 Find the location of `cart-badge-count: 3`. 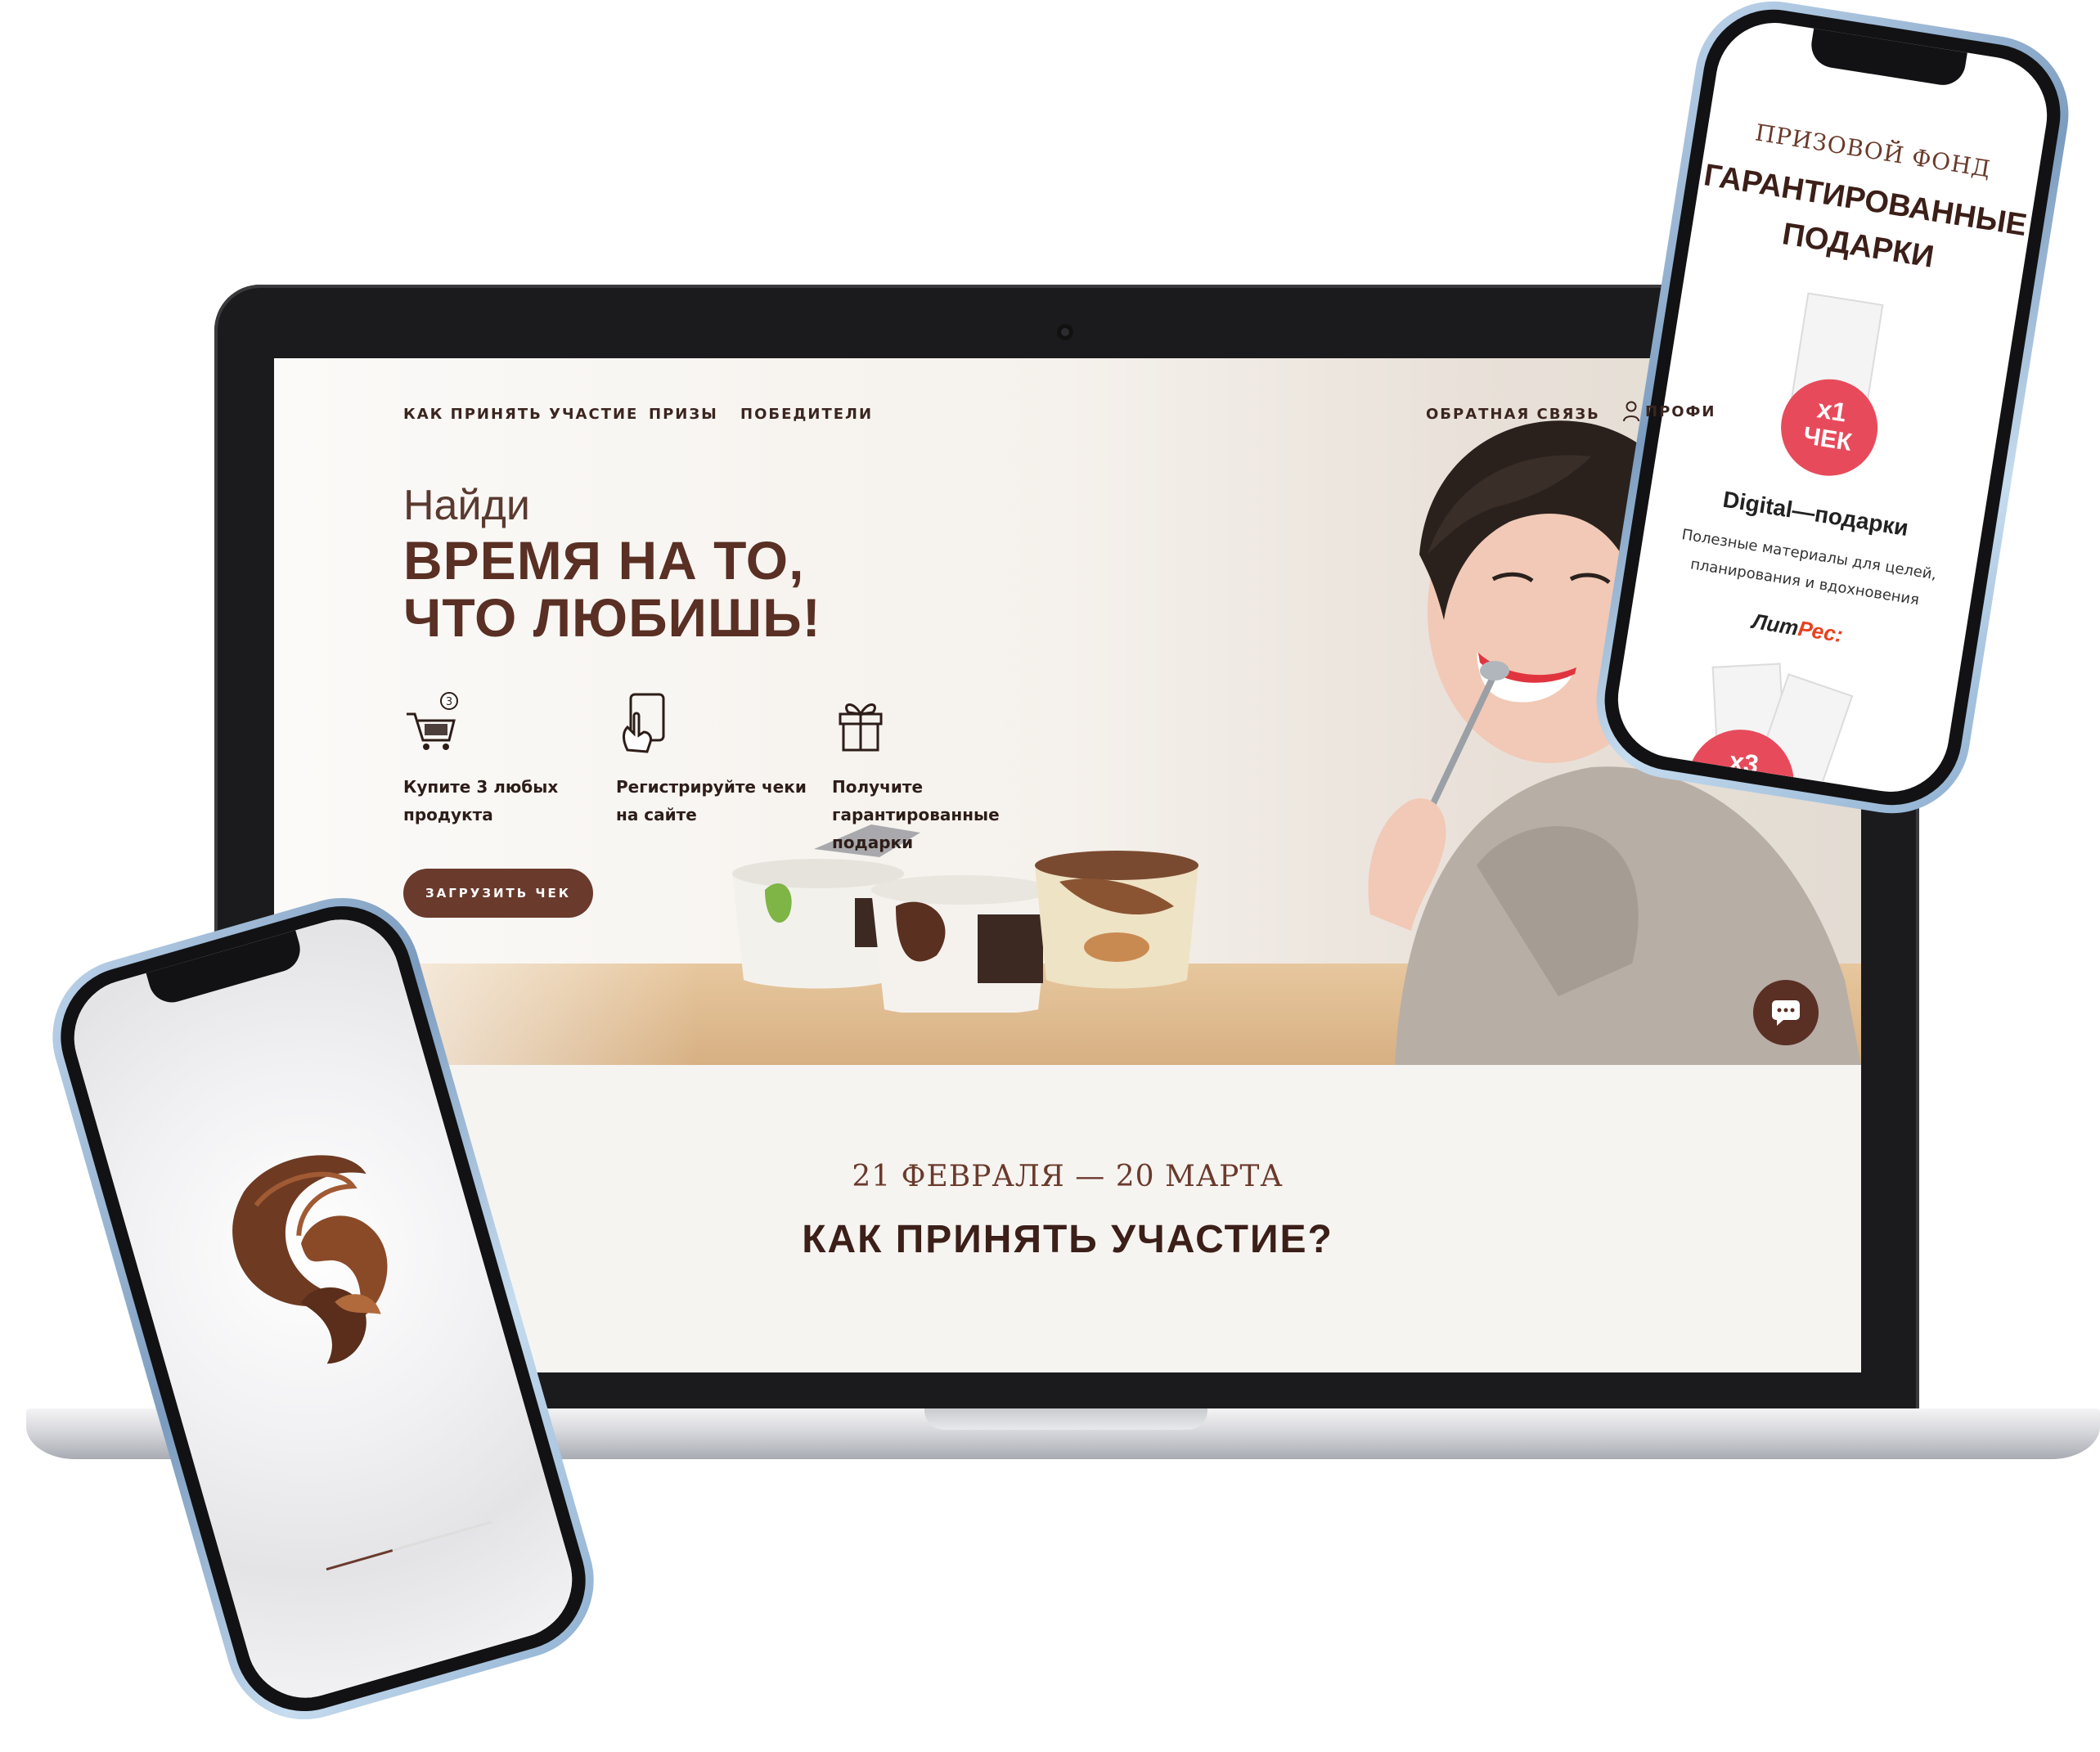

cart-badge-count: 3 is located at coordinates (449, 702).